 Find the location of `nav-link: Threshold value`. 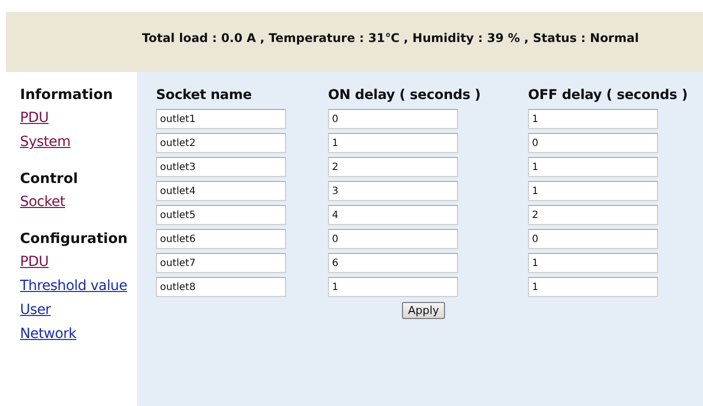

nav-link: Threshold value is located at coordinates (74, 286).